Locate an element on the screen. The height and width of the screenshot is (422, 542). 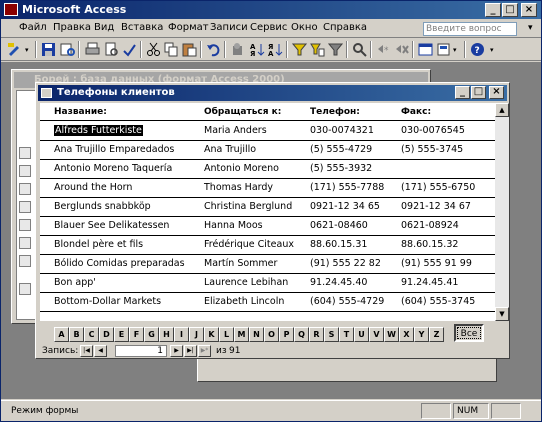
fax-field: 91.24.45.41 is located at coordinates (429, 282).